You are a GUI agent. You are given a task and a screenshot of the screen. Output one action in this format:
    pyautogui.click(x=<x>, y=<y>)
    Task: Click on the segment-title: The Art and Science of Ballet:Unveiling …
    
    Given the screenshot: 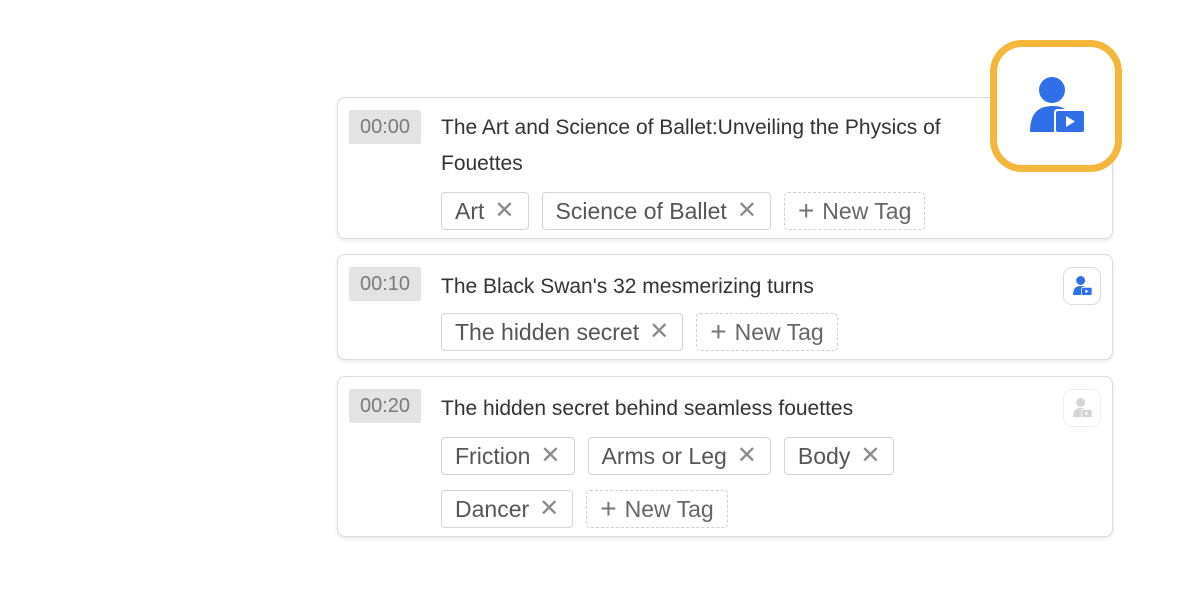 What is the action you would take?
    pyautogui.click(x=691, y=145)
    